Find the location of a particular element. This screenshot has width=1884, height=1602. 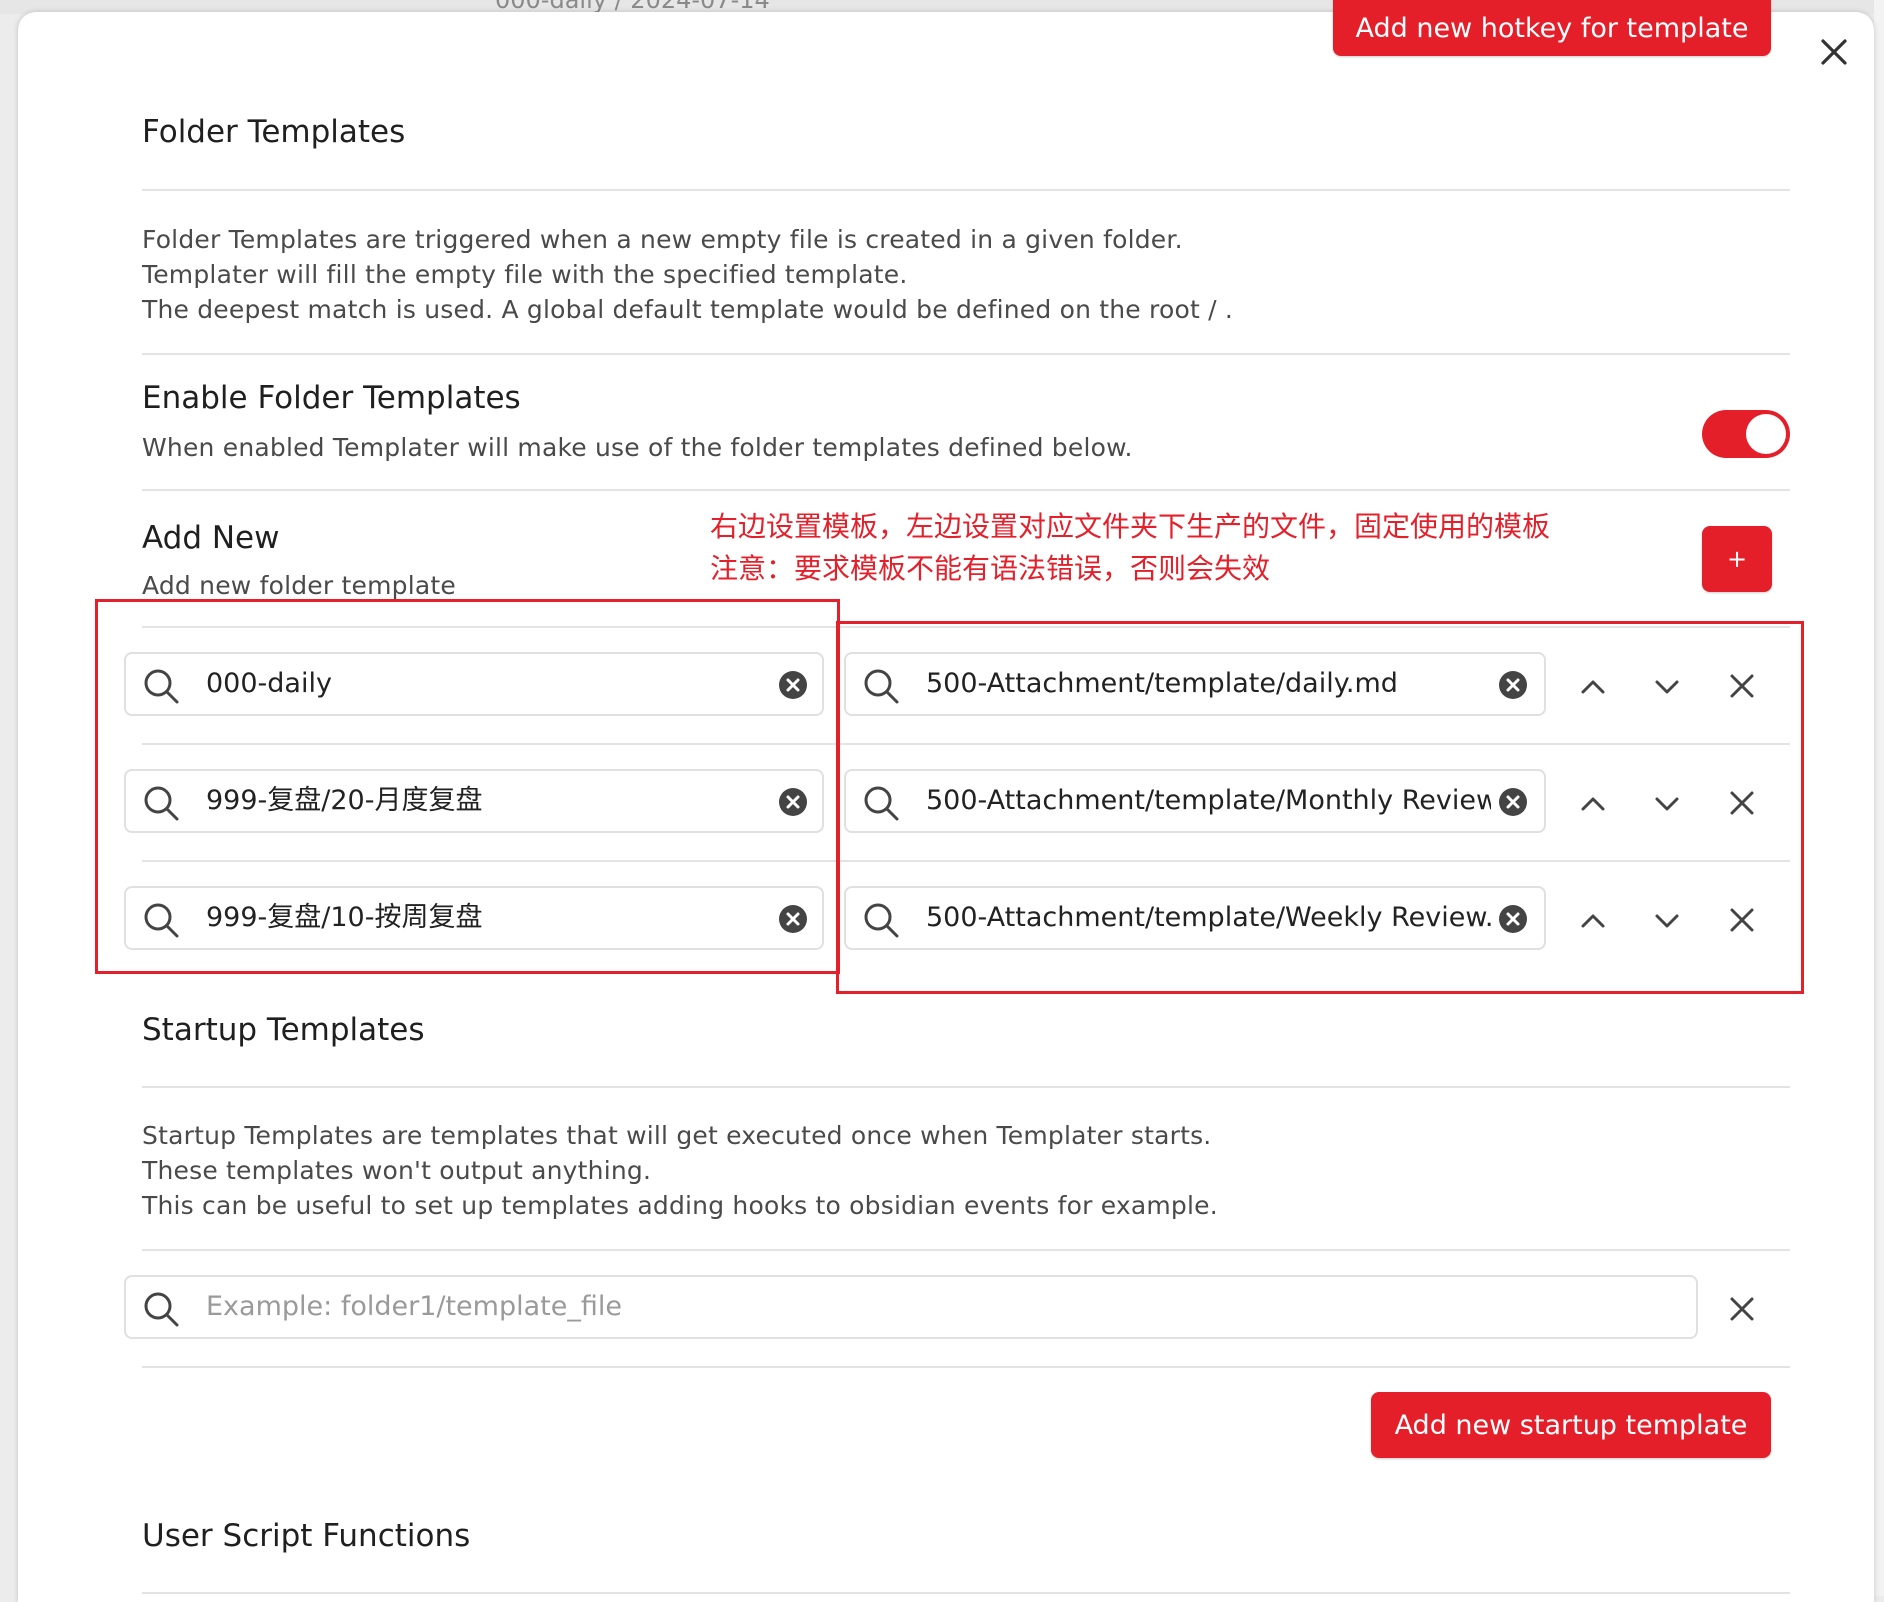

user-script-functions-heading: User Script Functions is located at coordinates (306, 1536).